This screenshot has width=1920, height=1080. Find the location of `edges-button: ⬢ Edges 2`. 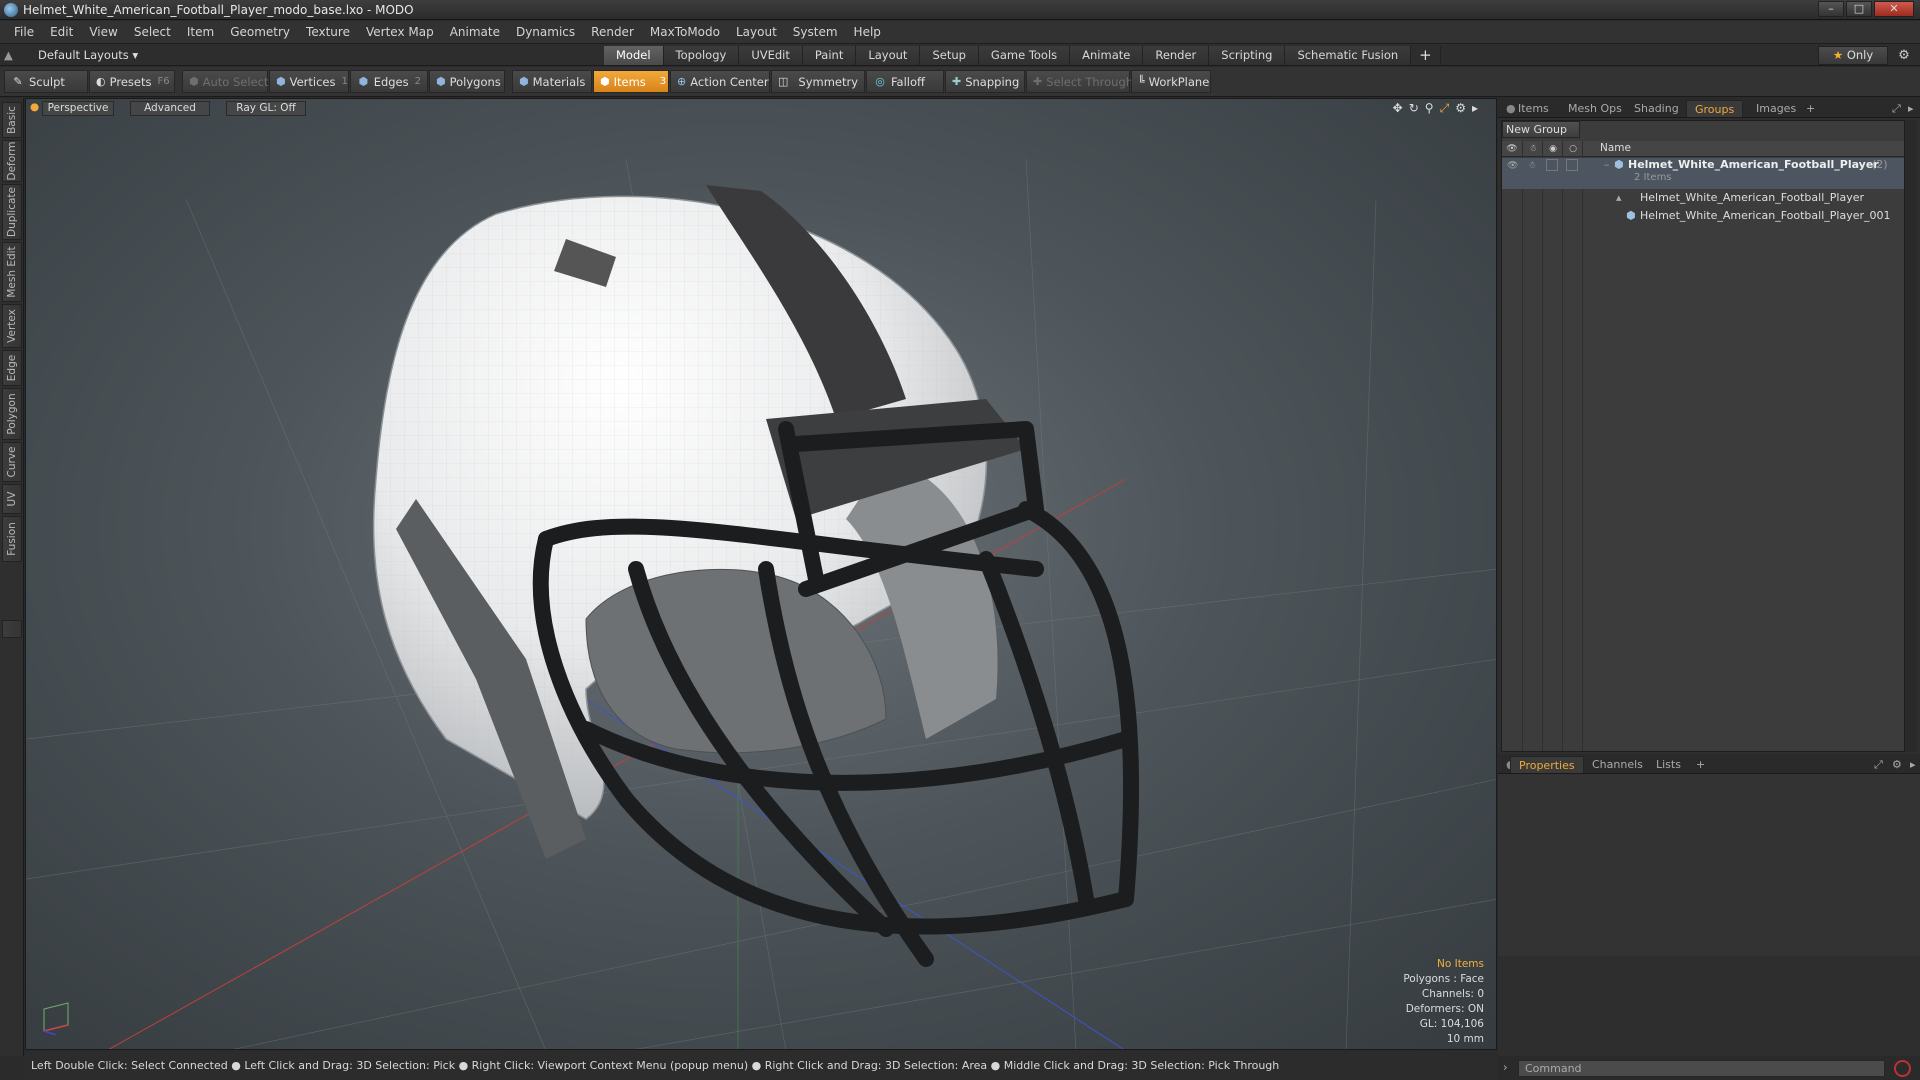

edges-button: ⬢ Edges 2 is located at coordinates (389, 81).